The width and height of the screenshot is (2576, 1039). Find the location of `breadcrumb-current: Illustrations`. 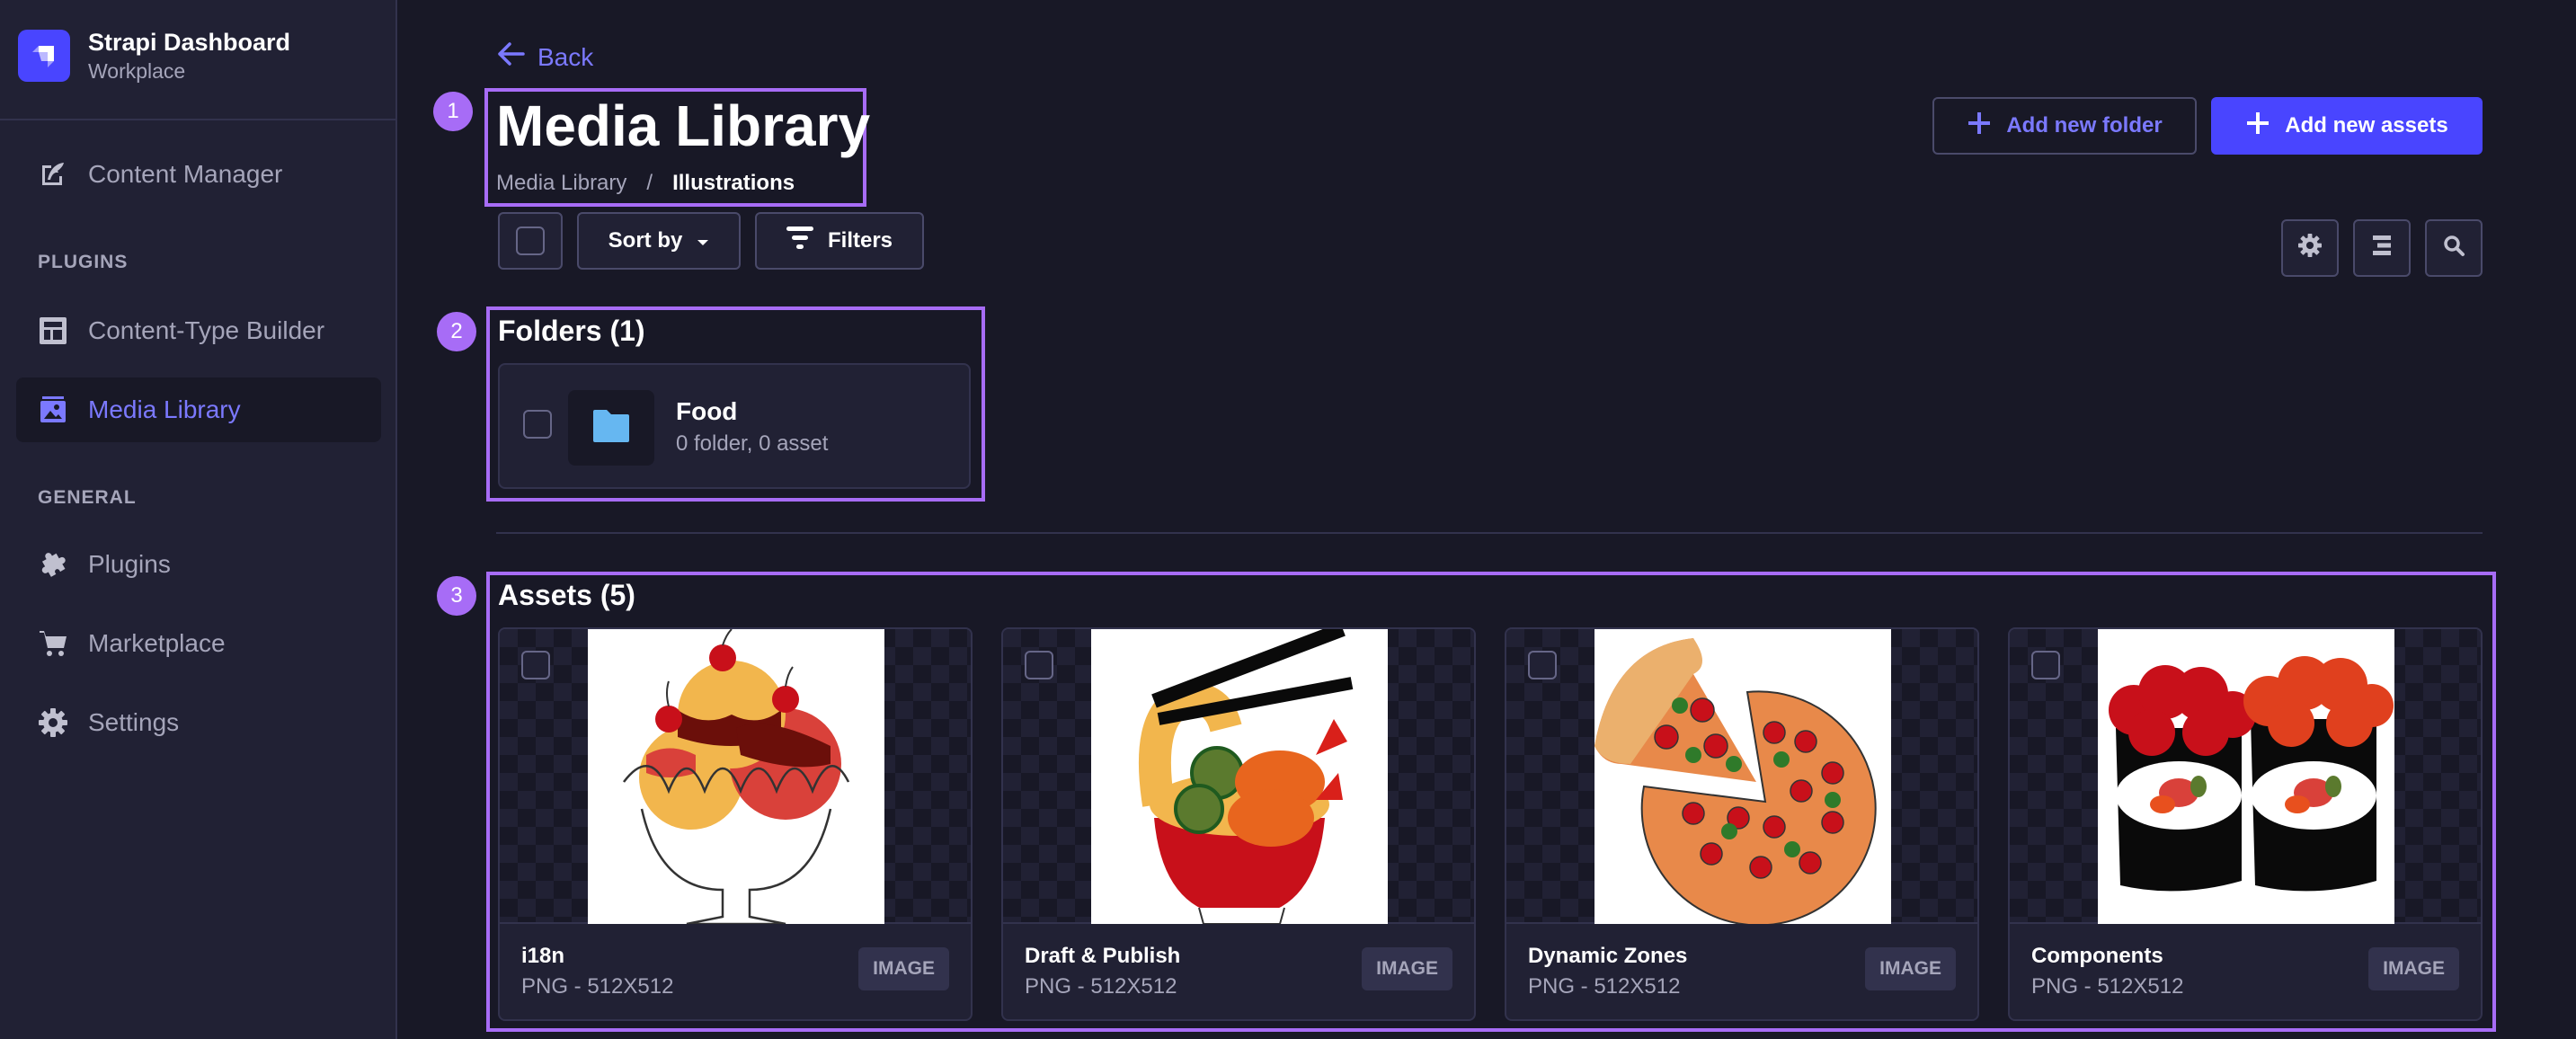

breadcrumb-current: Illustrations is located at coordinates (733, 183).